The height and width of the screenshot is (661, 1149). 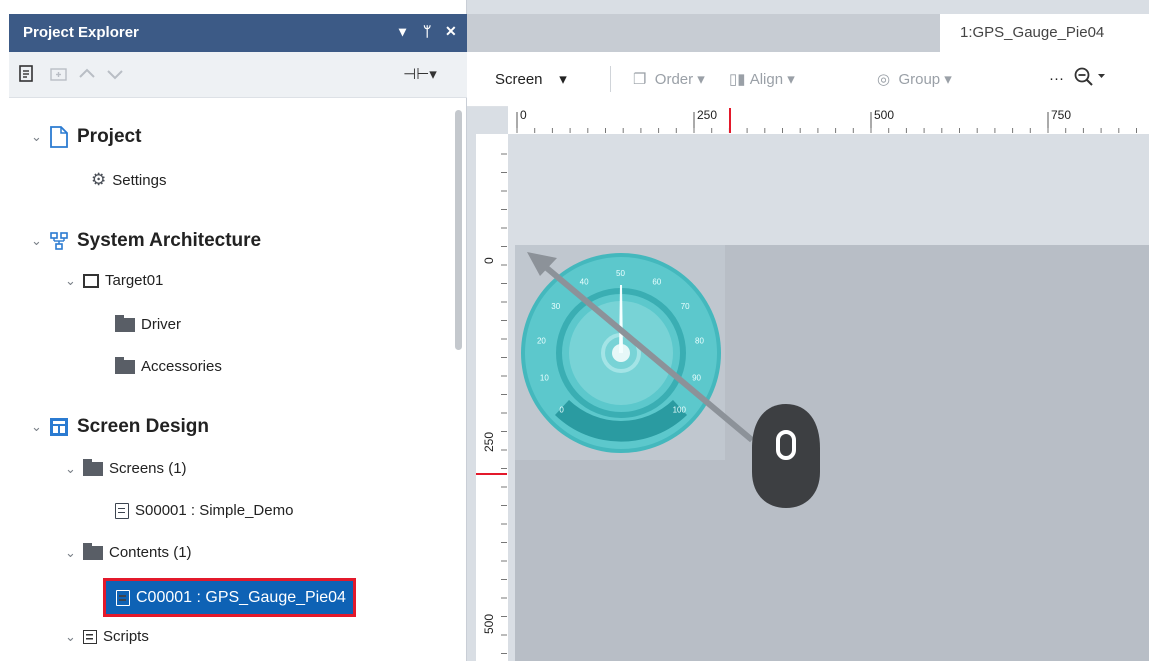 I want to click on scripts-icon, so click(x=90, y=636).